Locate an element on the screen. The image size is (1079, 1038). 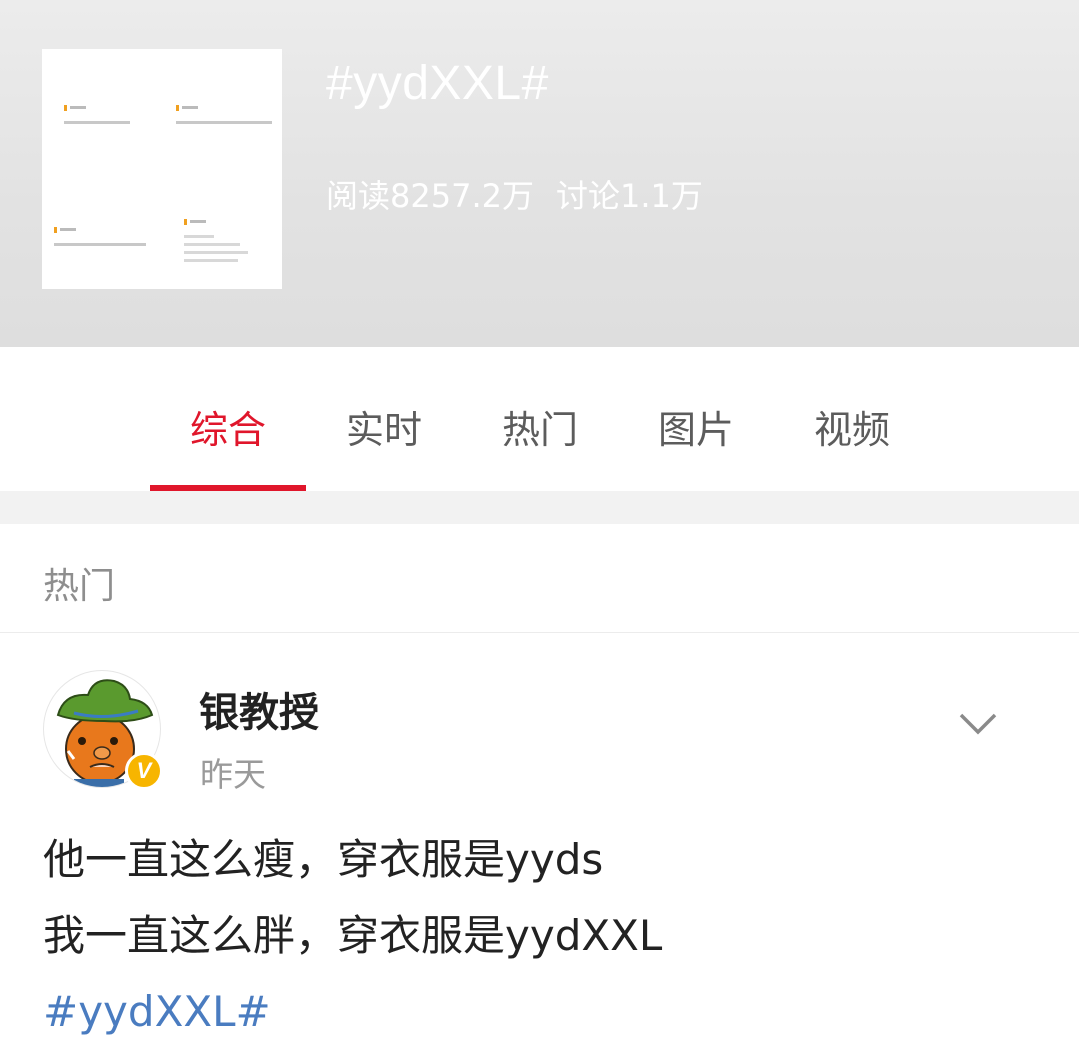
topic-title: #yydXXL# is located at coordinates (437, 83).